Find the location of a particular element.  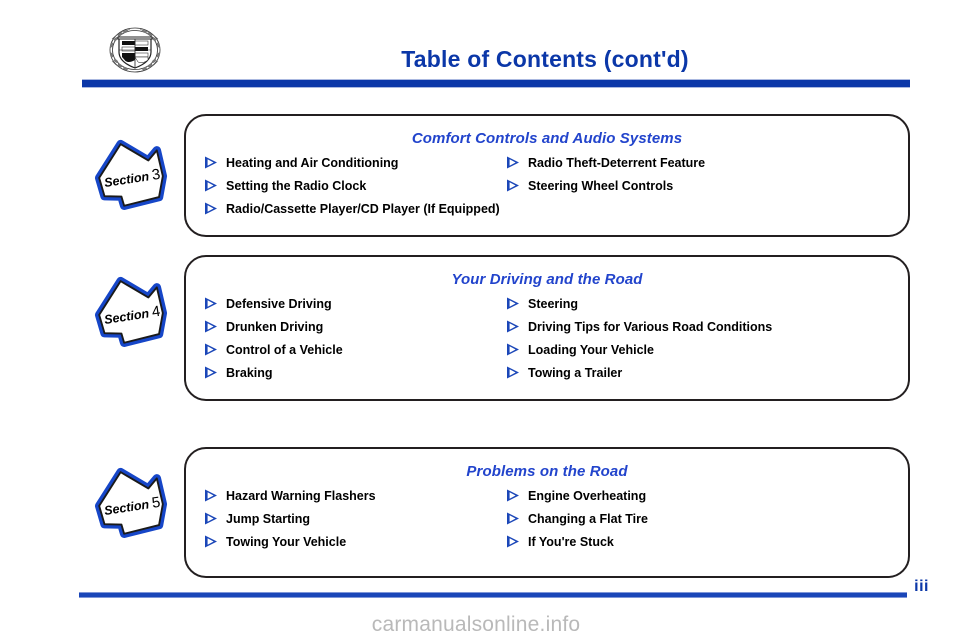

toc-entry: Setting the Radio Clock is located at coordinates (352, 186).